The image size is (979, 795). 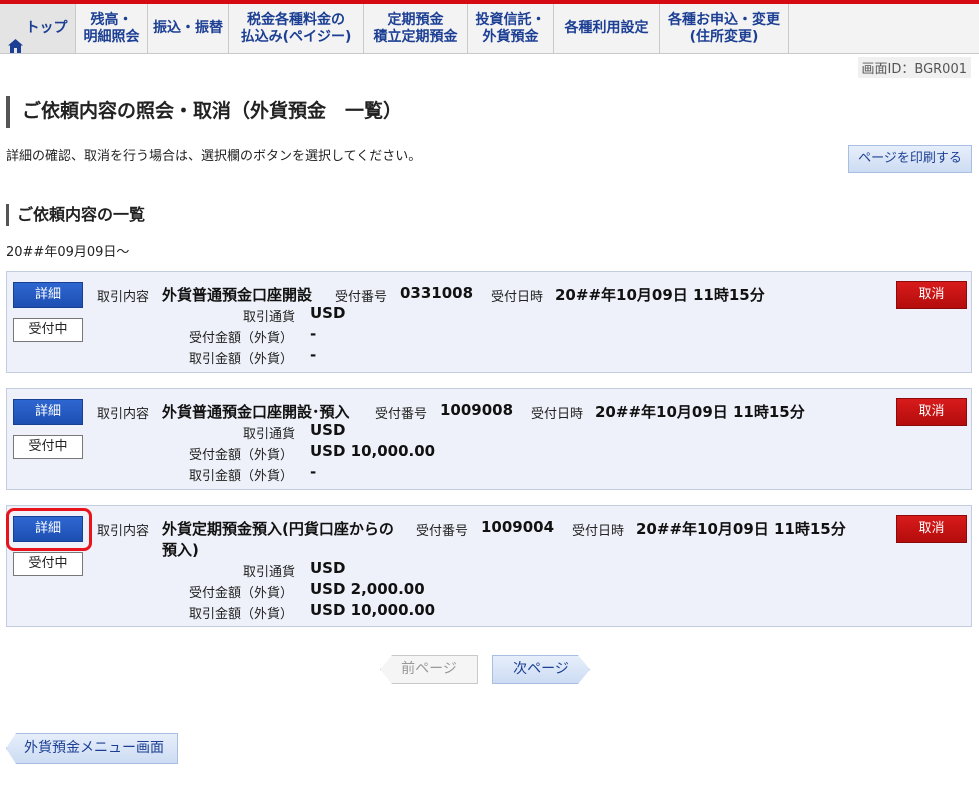 What do you see at coordinates (367, 589) in the screenshot?
I see `recv-amount-value: USD 2,000.00` at bounding box center [367, 589].